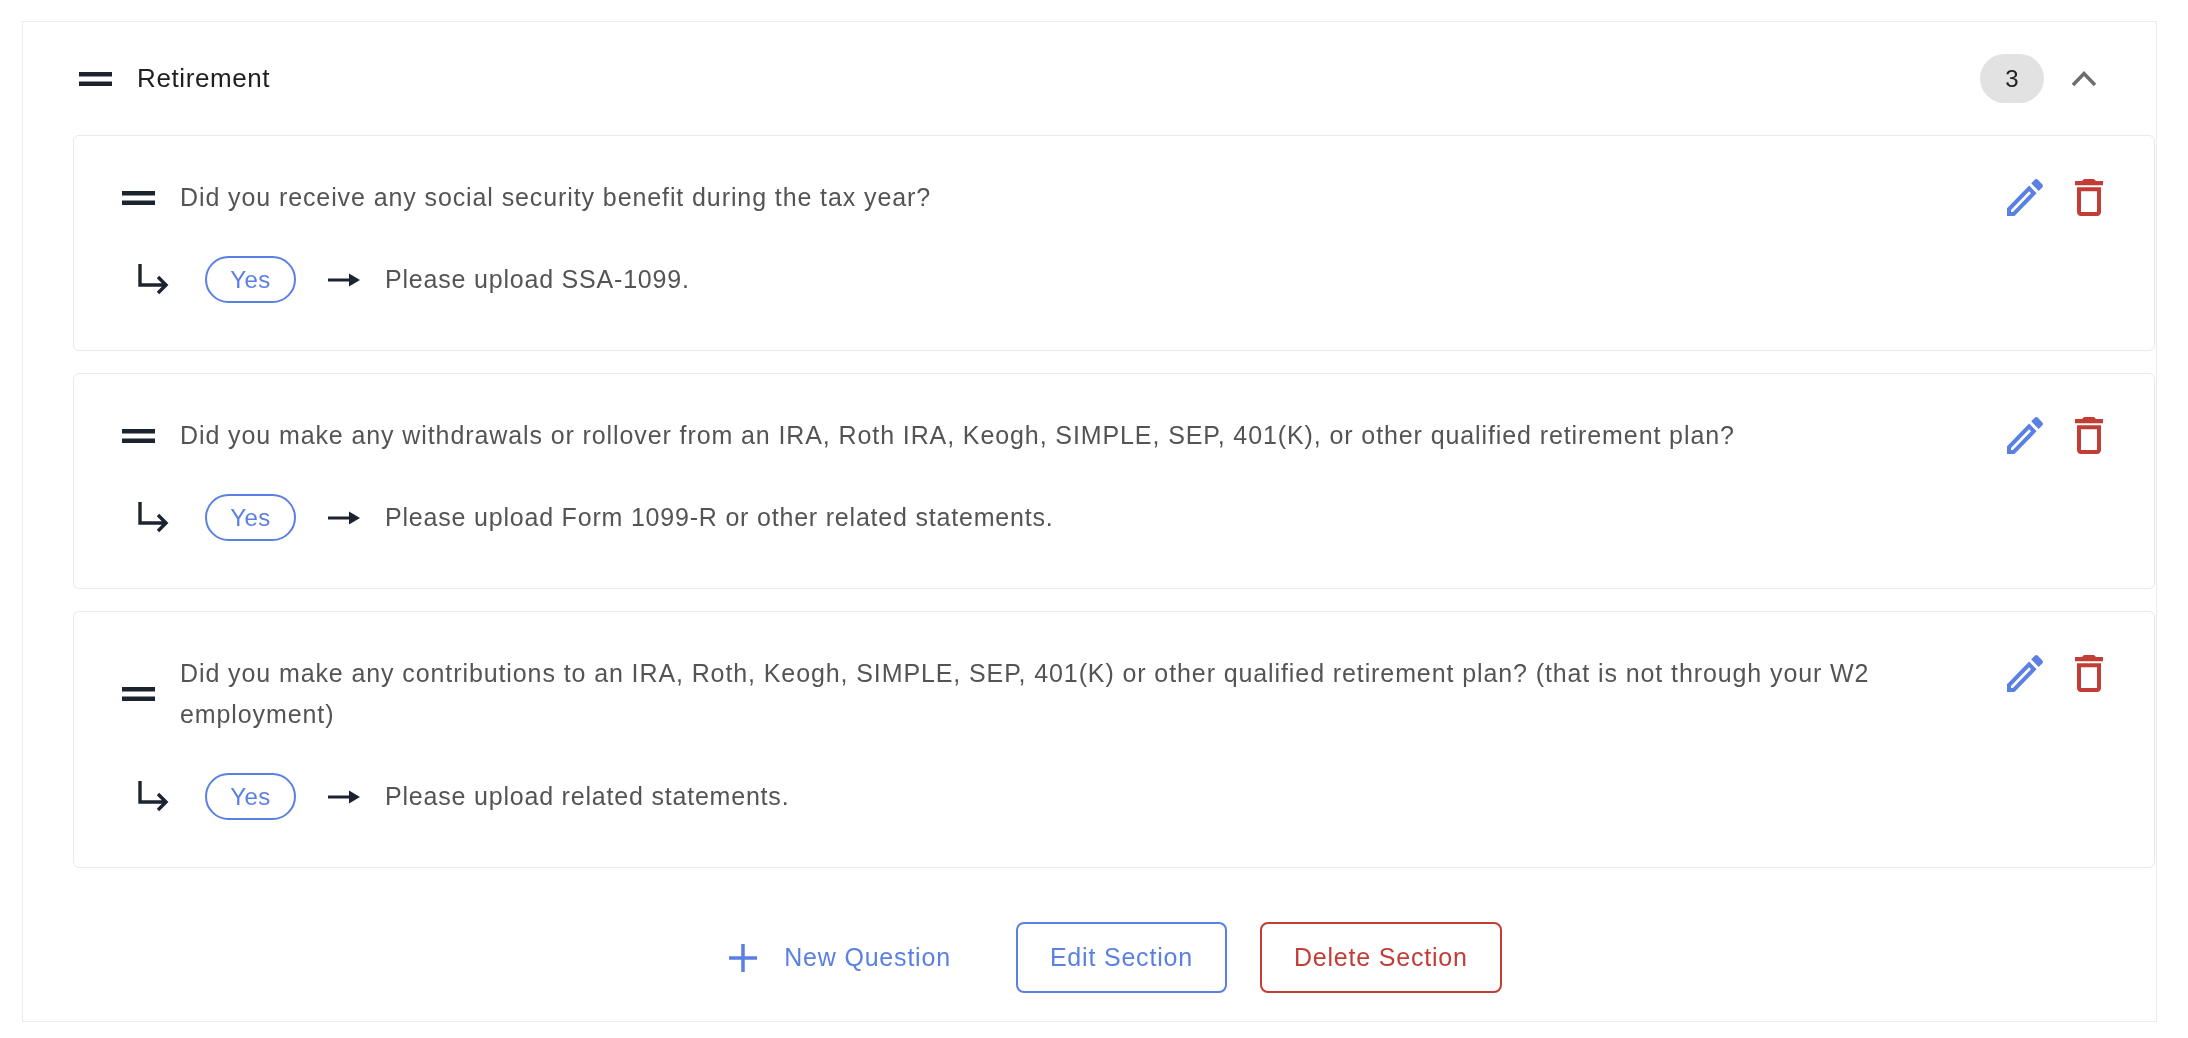 The width and height of the screenshot is (2188, 1038). What do you see at coordinates (1121, 957) in the screenshot?
I see `edit-section-button: Edit Section` at bounding box center [1121, 957].